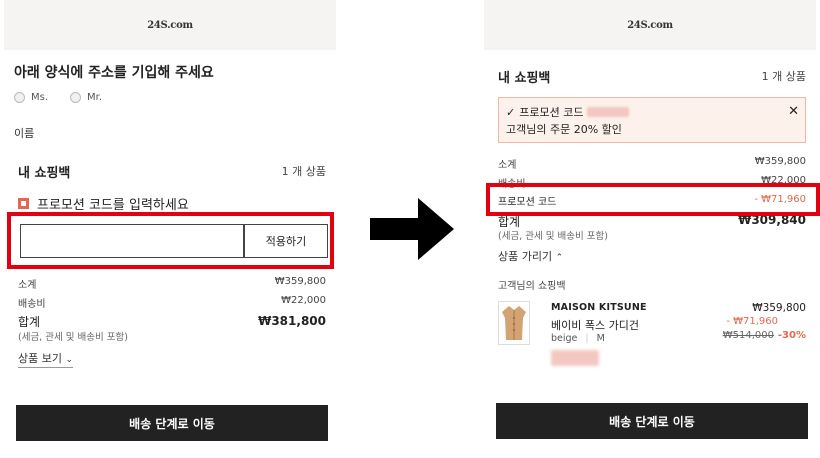  Describe the element at coordinates (412, 229) in the screenshot. I see `arrow-right-icon` at that location.